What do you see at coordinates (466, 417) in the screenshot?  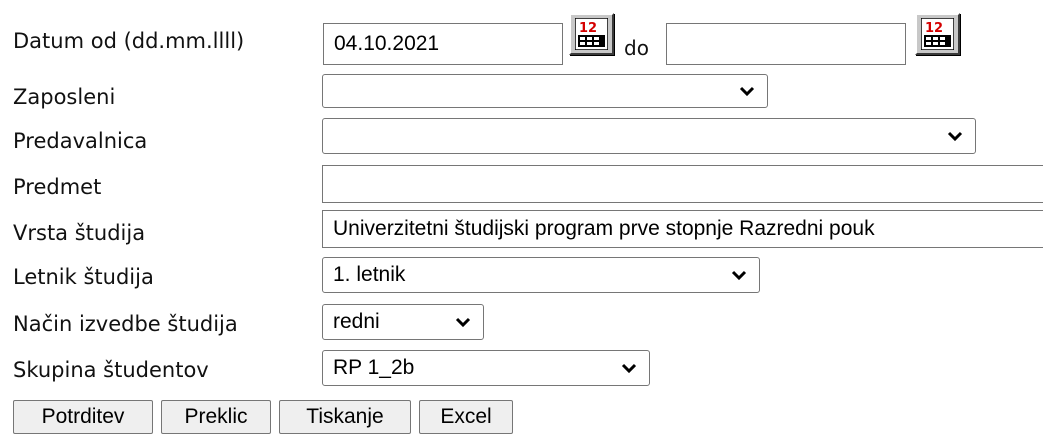 I see `excel-button: Excel` at bounding box center [466, 417].